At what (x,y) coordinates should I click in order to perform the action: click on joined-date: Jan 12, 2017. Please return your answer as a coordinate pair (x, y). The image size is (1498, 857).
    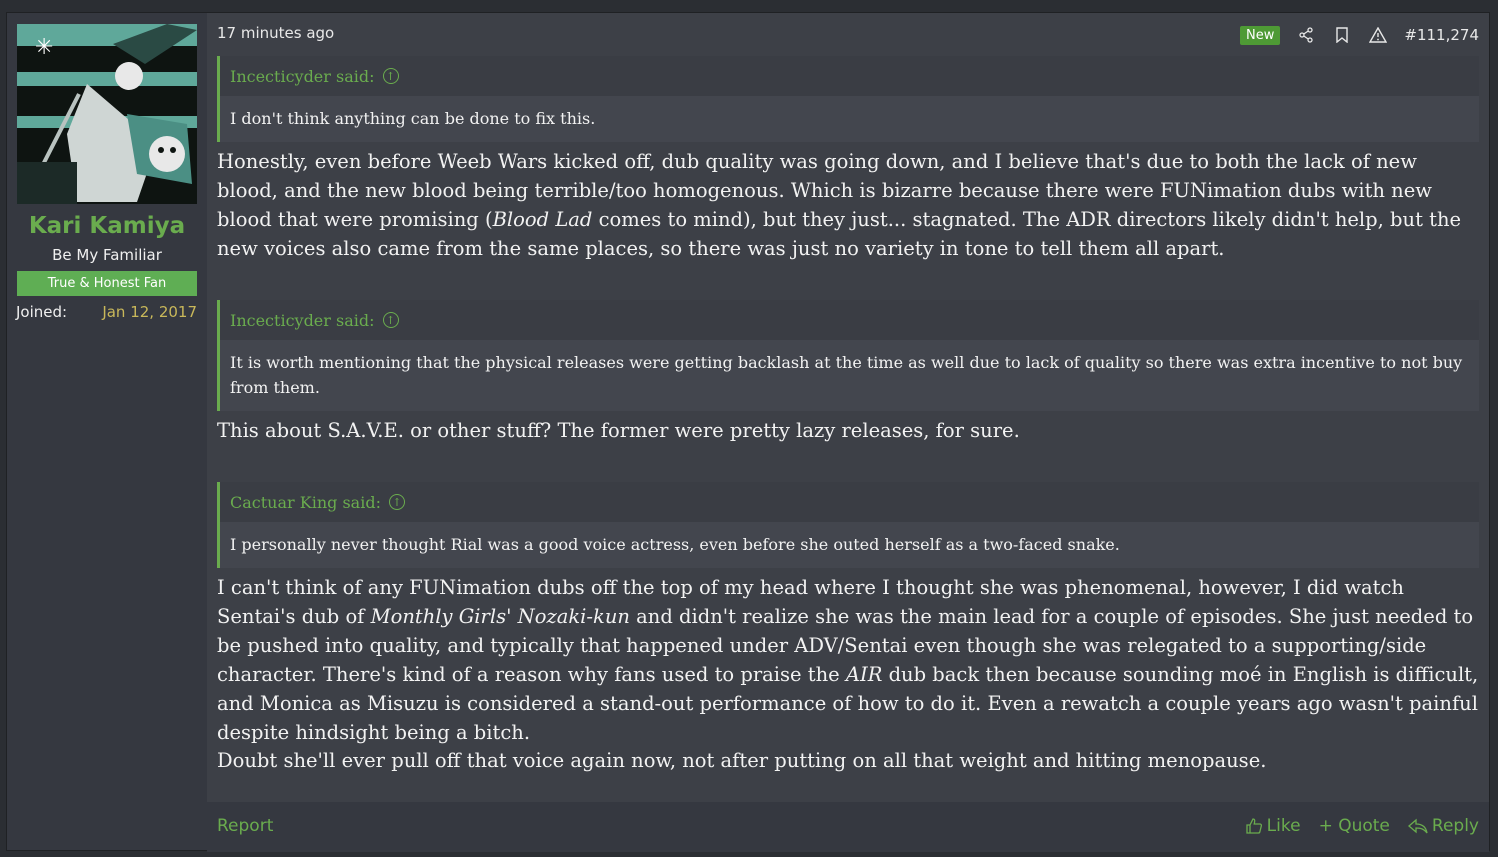
    Looking at the image, I should click on (149, 312).